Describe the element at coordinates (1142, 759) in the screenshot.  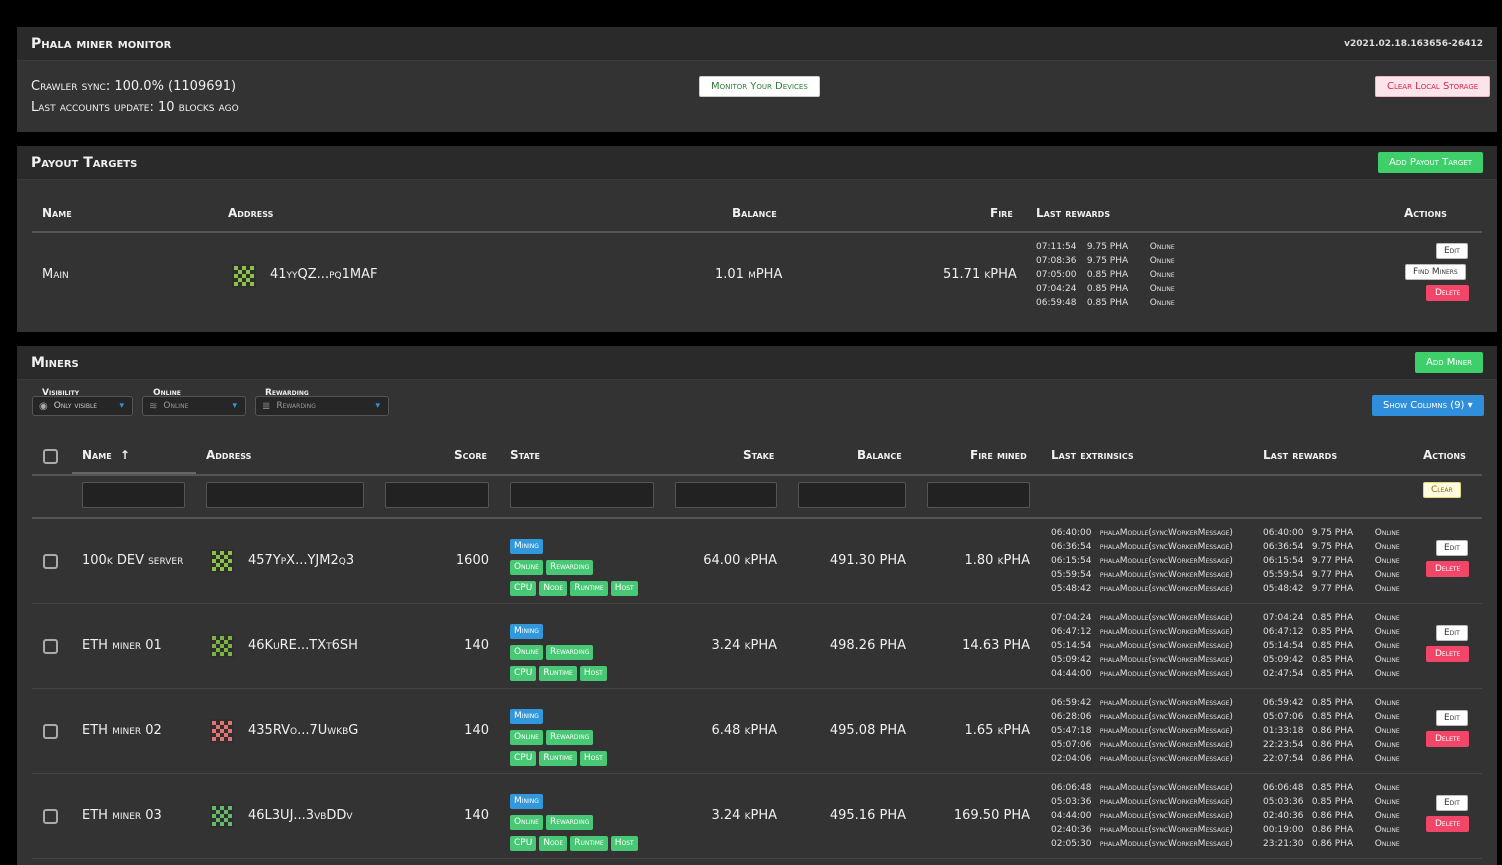
I see `extrinsic-entry: 02:04:06 phalaModule(syncWorkerMessage)` at that location.